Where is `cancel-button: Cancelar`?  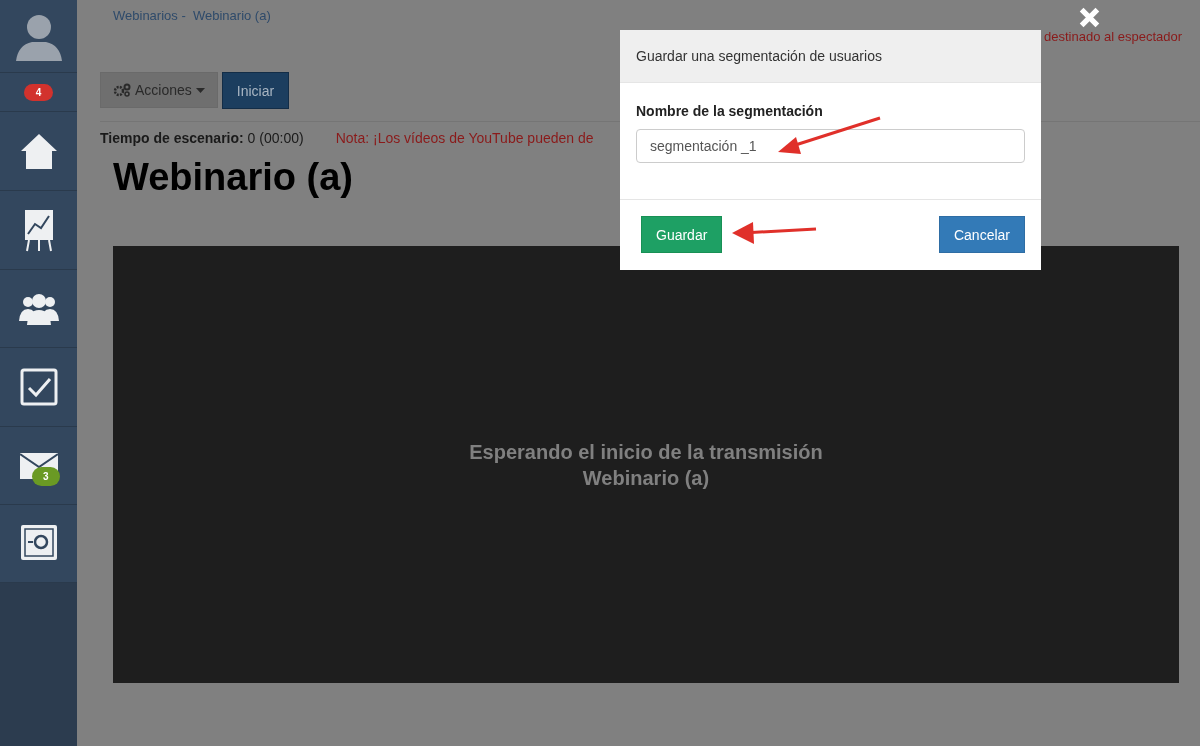 cancel-button: Cancelar is located at coordinates (981, 234).